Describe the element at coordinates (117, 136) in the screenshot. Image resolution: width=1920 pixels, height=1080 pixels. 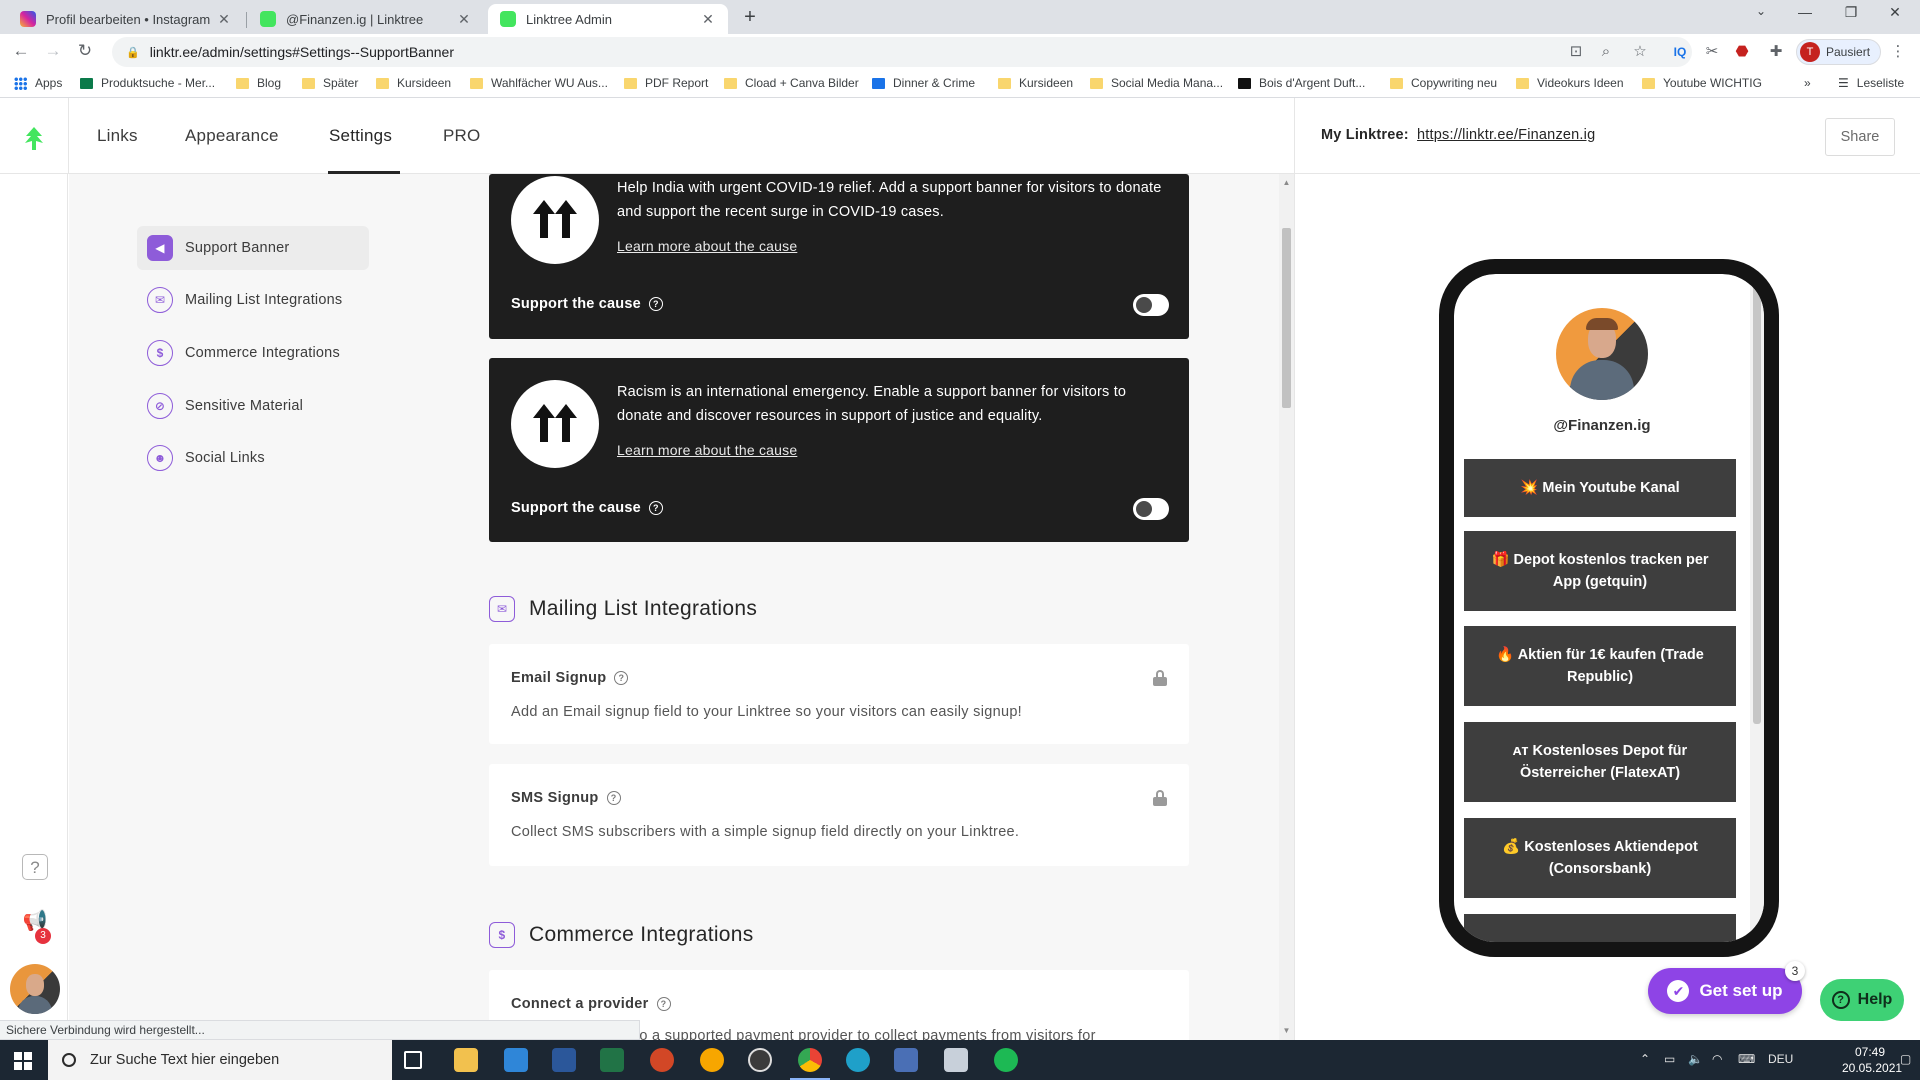
I see `tab-links: Links` at that location.